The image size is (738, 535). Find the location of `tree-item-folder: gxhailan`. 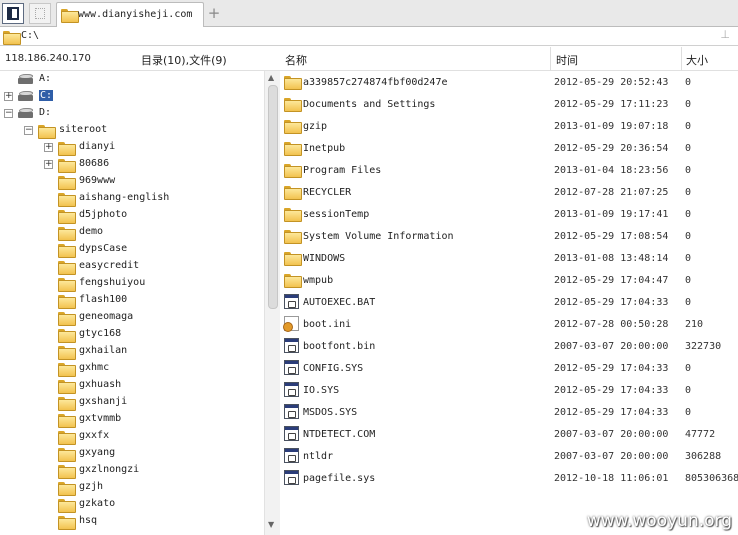

tree-item-folder: gxhailan is located at coordinates (132, 351).